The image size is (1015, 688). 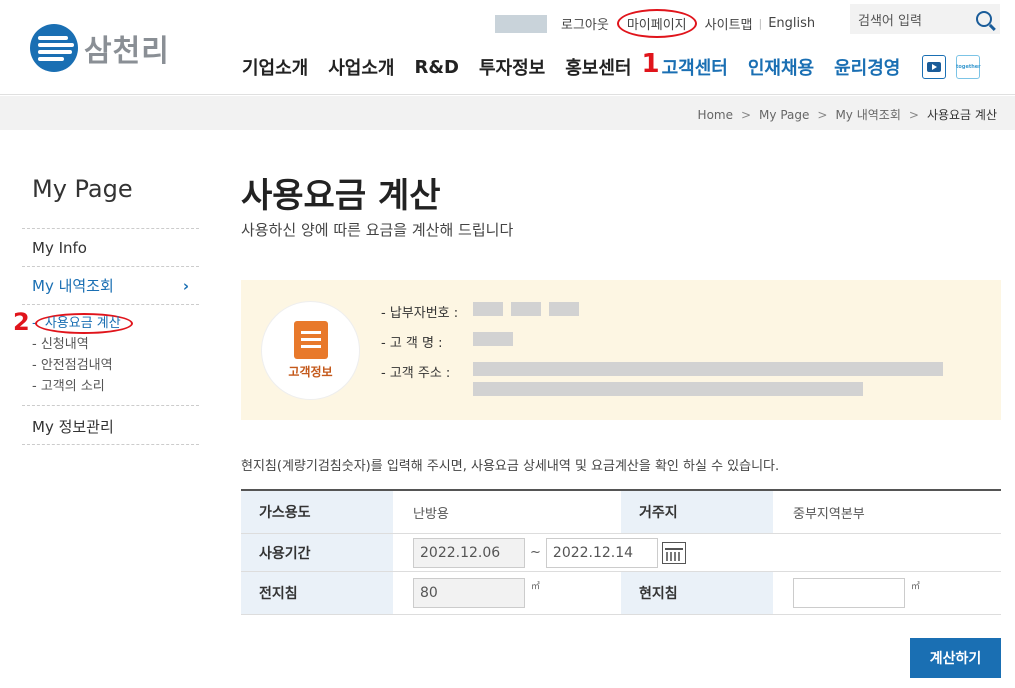 I want to click on prev-unit: ㎥, so click(x=536, y=586).